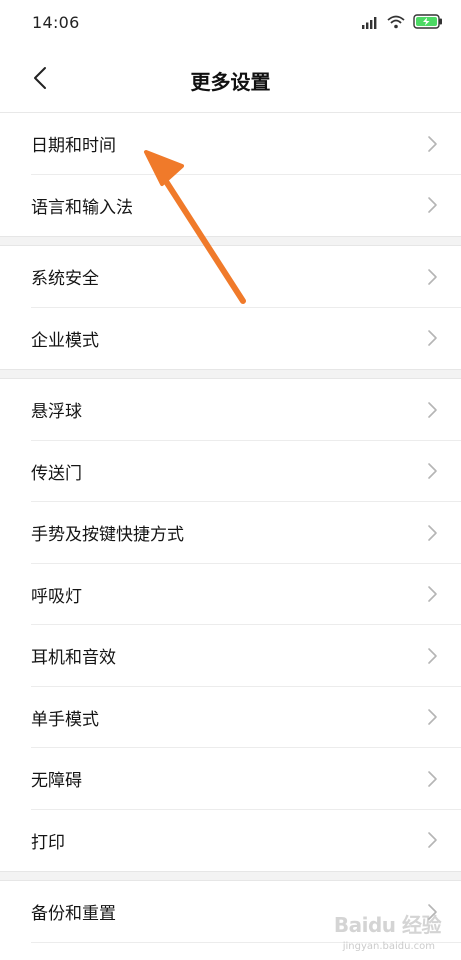  I want to click on status-icons, so click(402, 23).